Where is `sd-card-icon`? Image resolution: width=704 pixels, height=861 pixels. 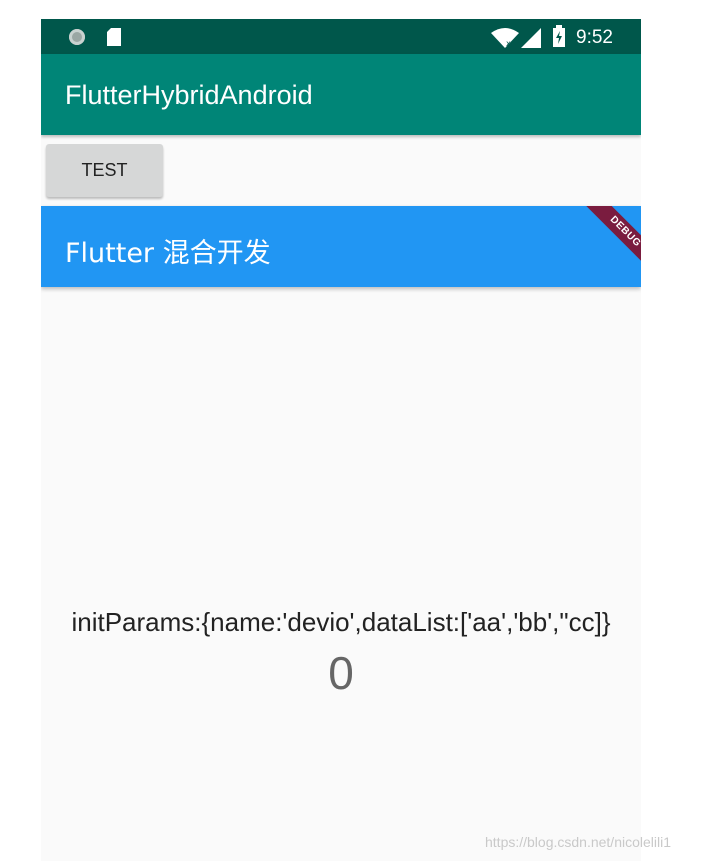 sd-card-icon is located at coordinates (114, 37).